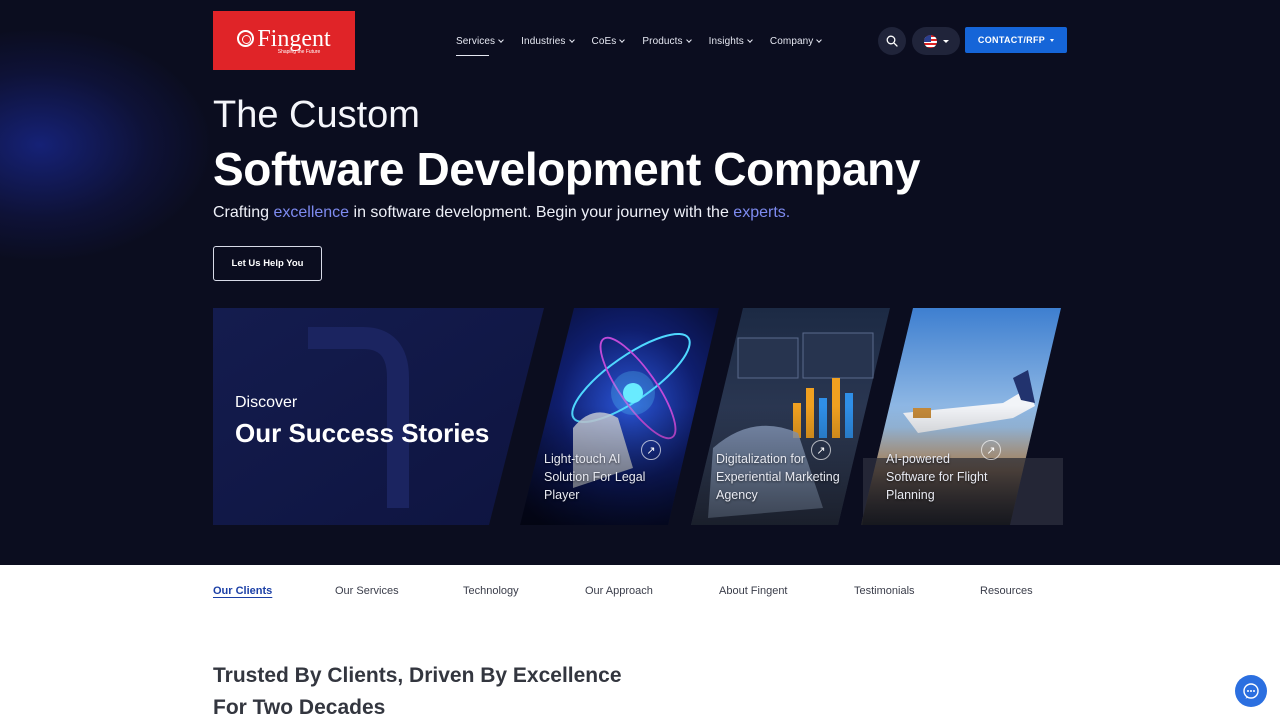  I want to click on search-icon, so click(892, 41).